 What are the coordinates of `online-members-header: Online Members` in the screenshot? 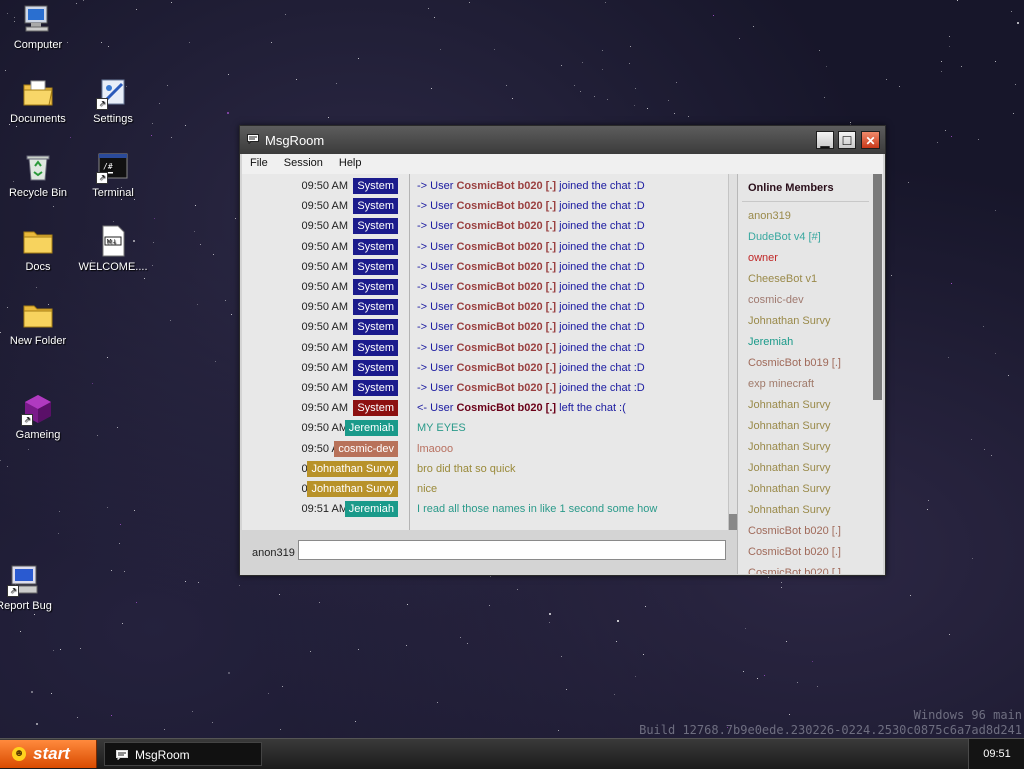 It's located at (791, 188).